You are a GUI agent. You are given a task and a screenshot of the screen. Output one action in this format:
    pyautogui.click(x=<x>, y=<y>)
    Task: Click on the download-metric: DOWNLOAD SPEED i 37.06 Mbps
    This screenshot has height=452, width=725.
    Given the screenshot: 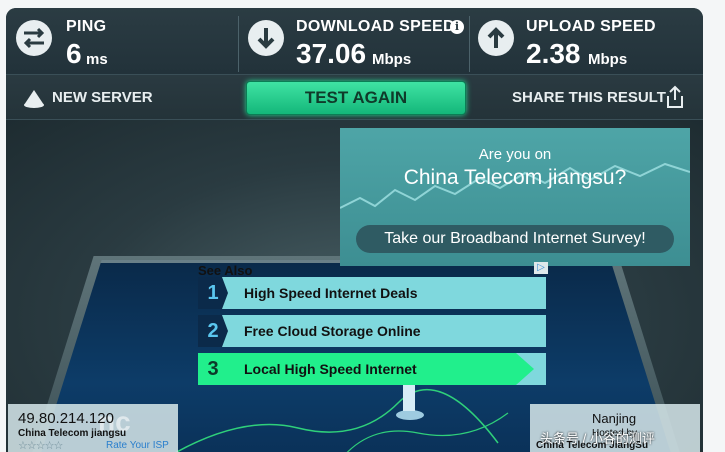 What is the action you would take?
    pyautogui.click(x=355, y=41)
    